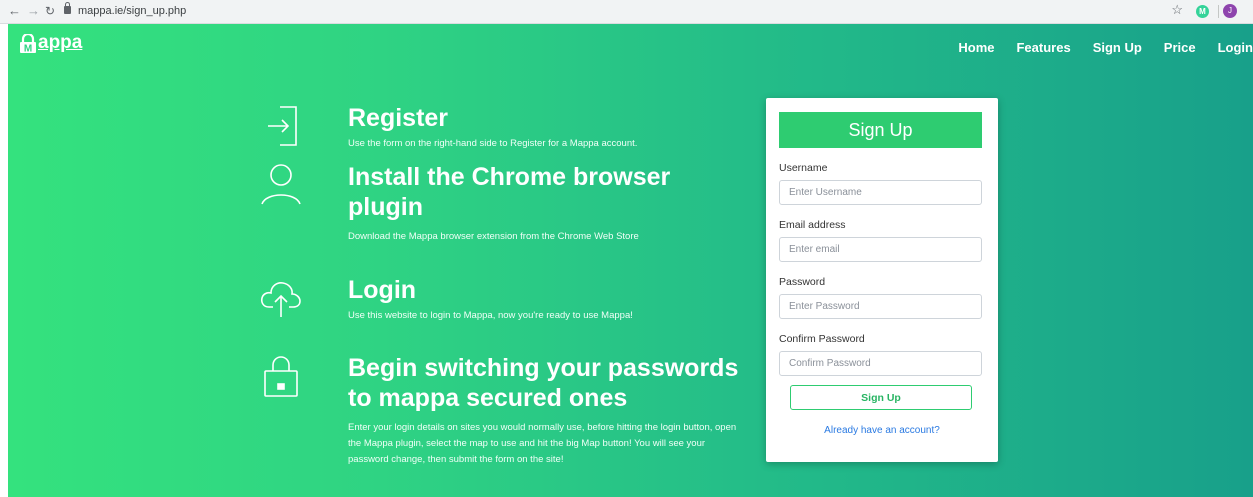 The width and height of the screenshot is (1253, 497). Describe the element at coordinates (880, 363) in the screenshot. I see `confirm-password-input` at that location.